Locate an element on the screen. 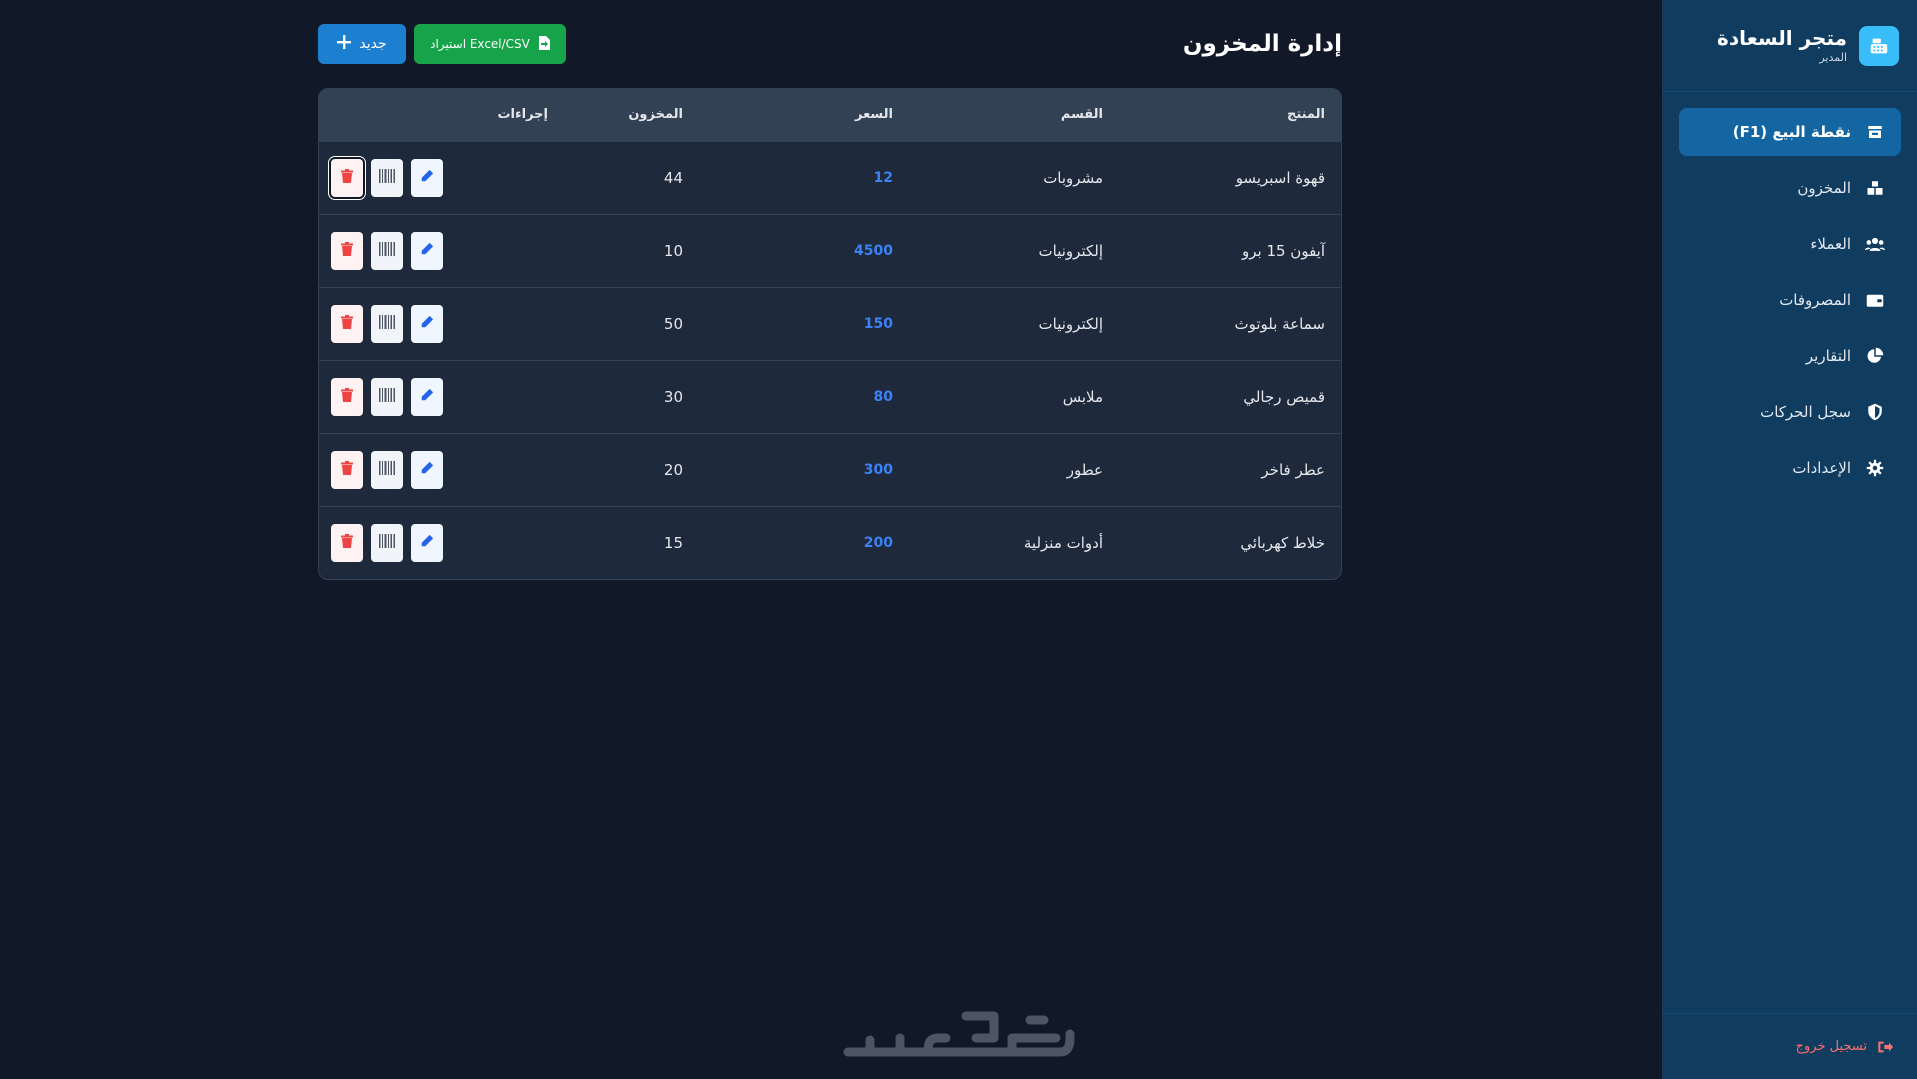 The width and height of the screenshot is (1917, 1079). sidebar-item-label: المخزون is located at coordinates (1824, 188).